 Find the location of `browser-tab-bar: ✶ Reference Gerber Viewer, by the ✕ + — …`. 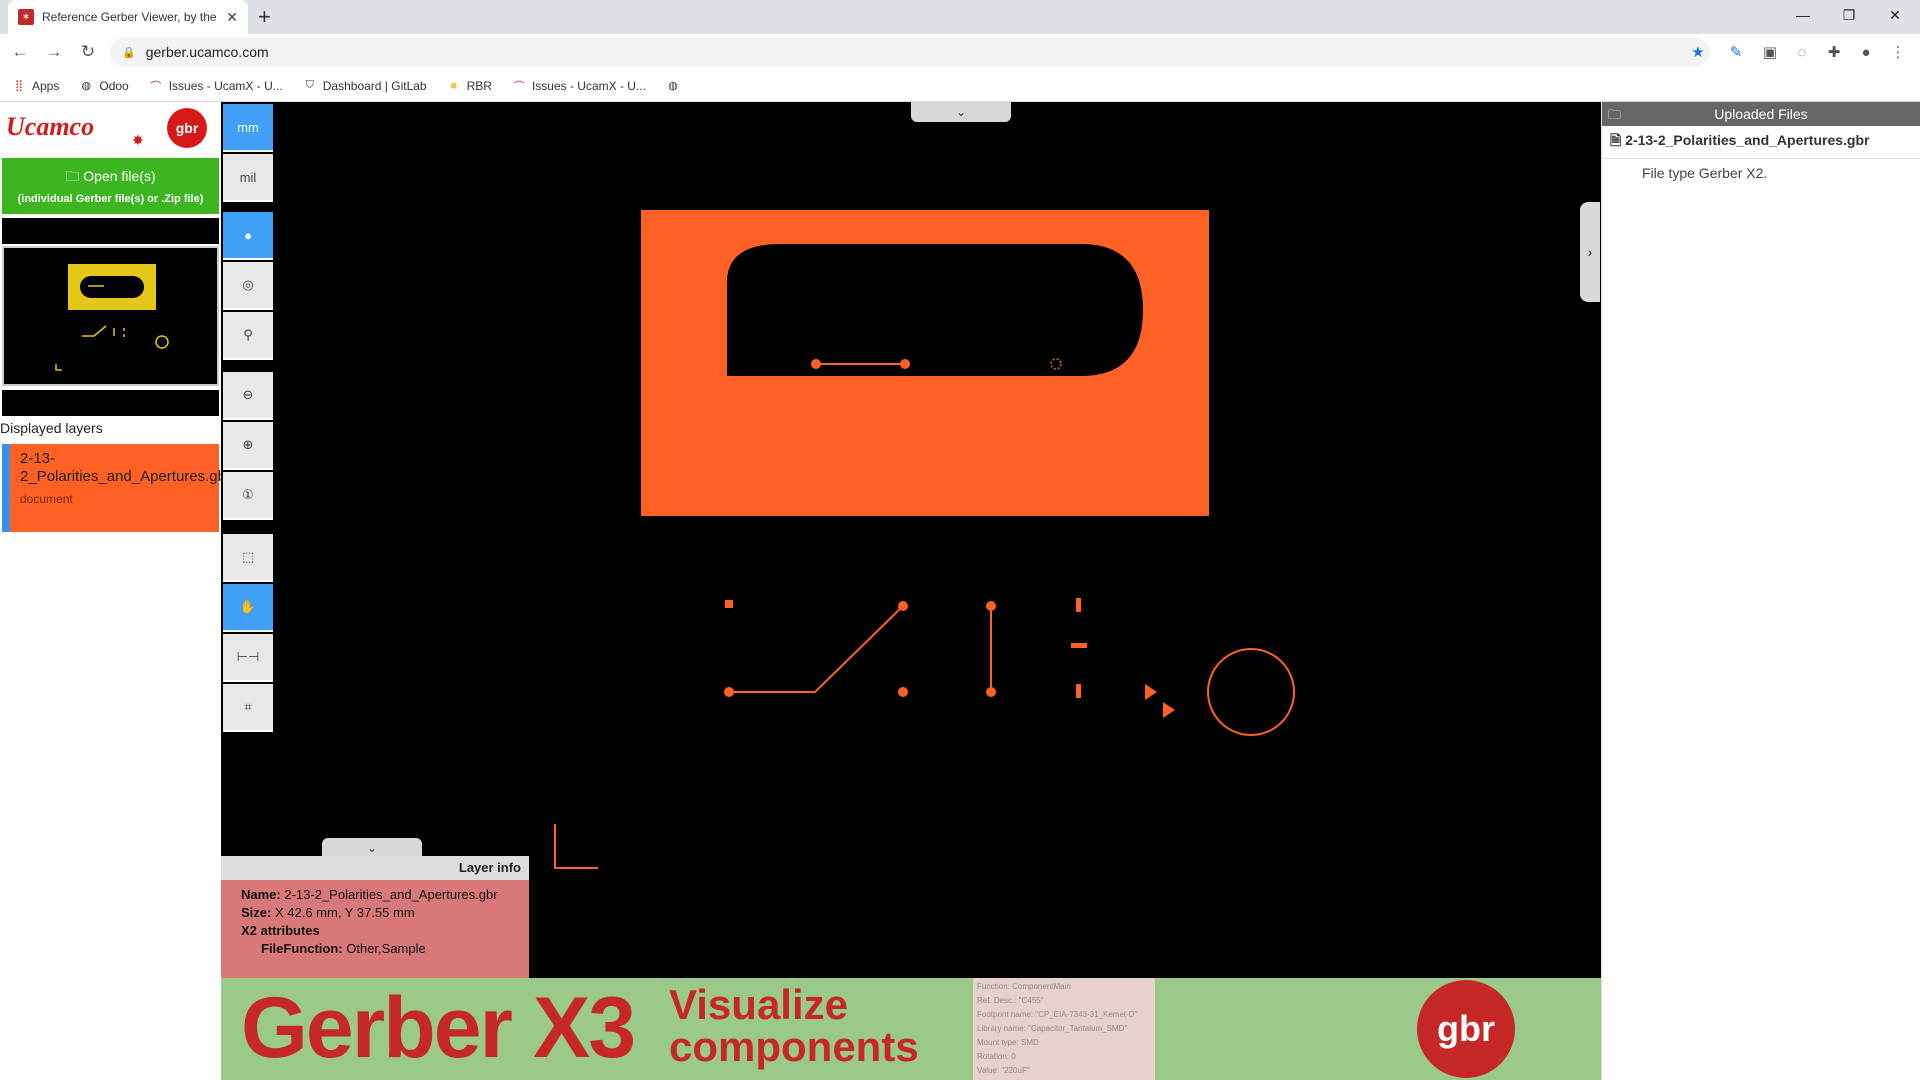

browser-tab-bar: ✶ Reference Gerber Viewer, by the ✕ + — … is located at coordinates (960, 17).